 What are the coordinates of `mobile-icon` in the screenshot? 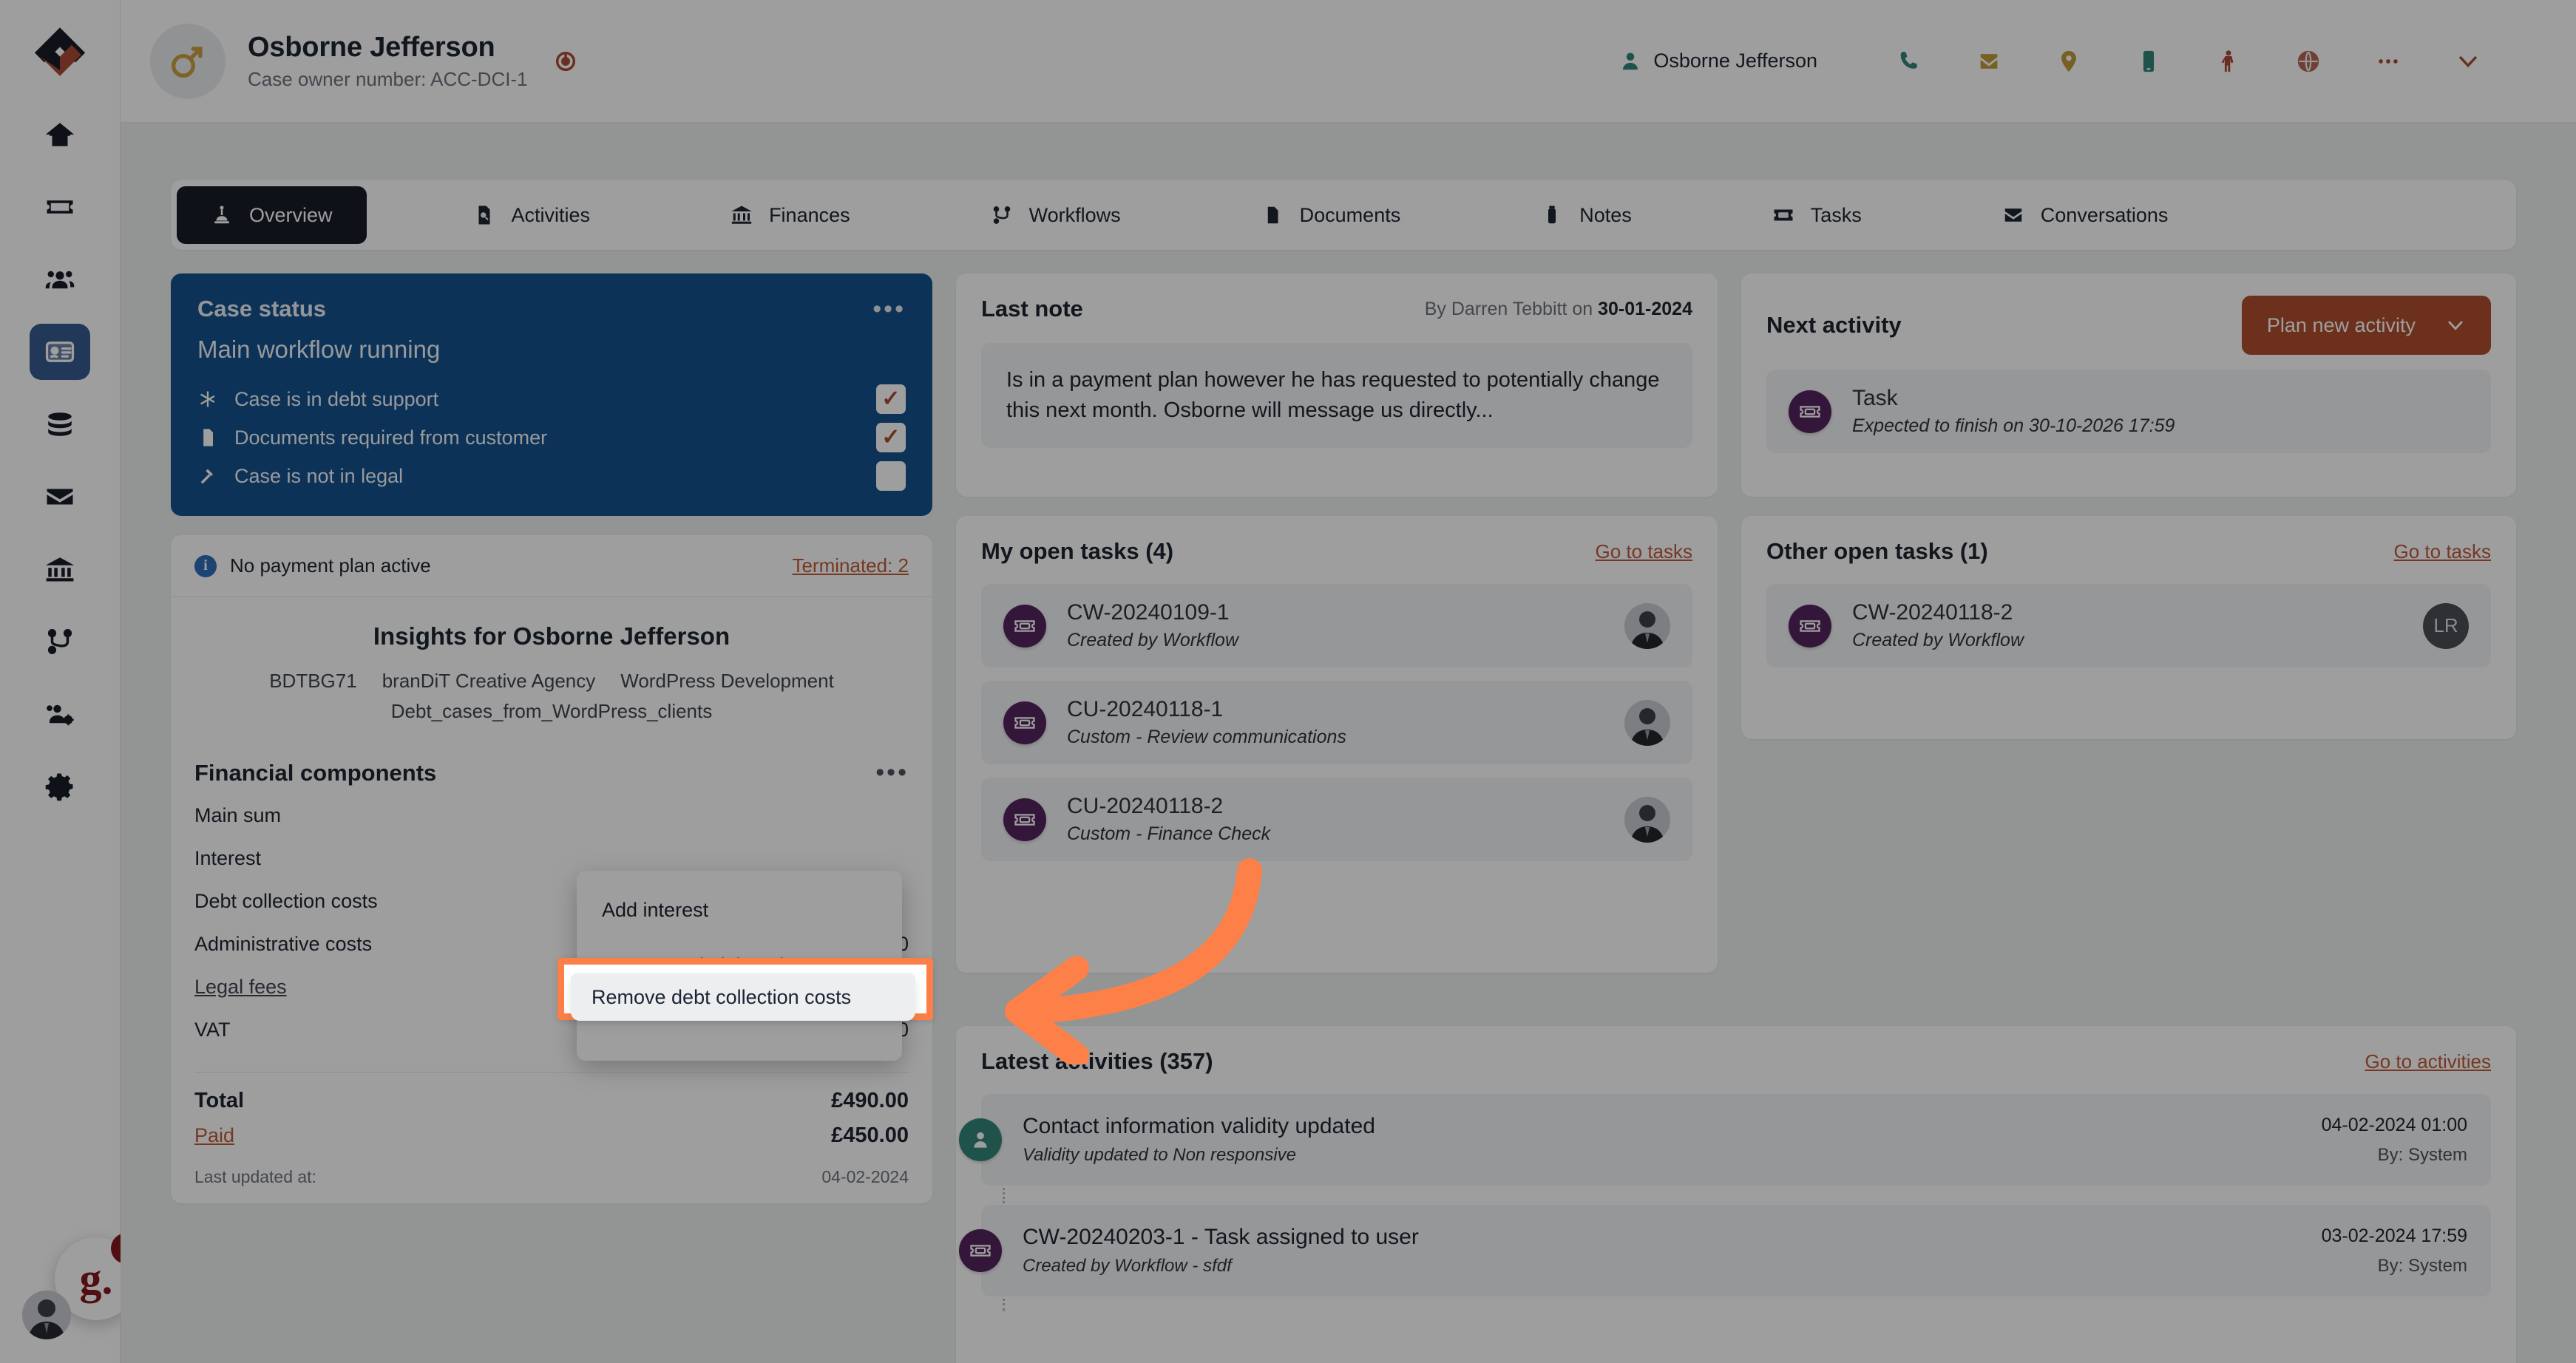 It's located at (2149, 61).